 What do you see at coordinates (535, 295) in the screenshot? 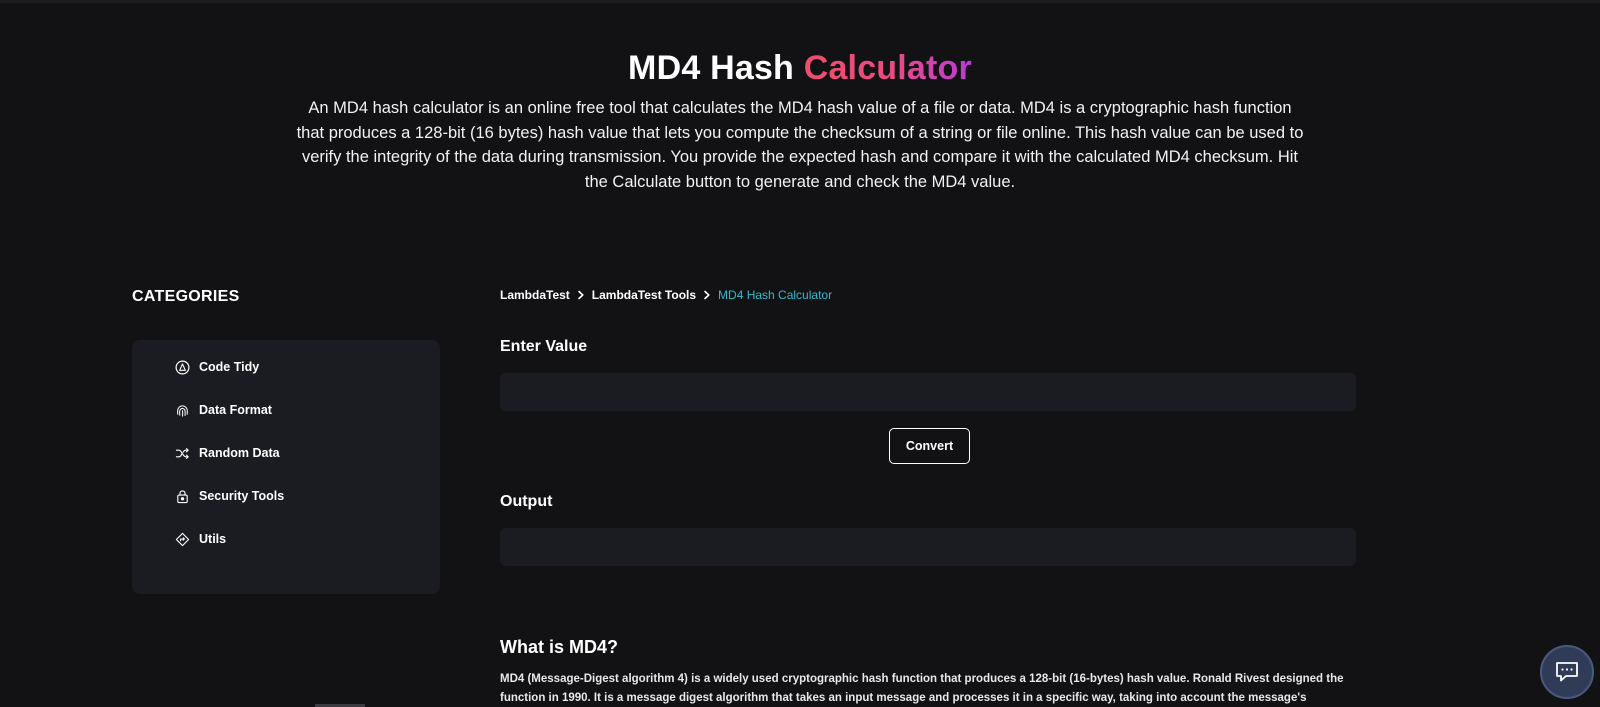
I see `breadcrumb-link-lambdatest: LambdaTest` at bounding box center [535, 295].